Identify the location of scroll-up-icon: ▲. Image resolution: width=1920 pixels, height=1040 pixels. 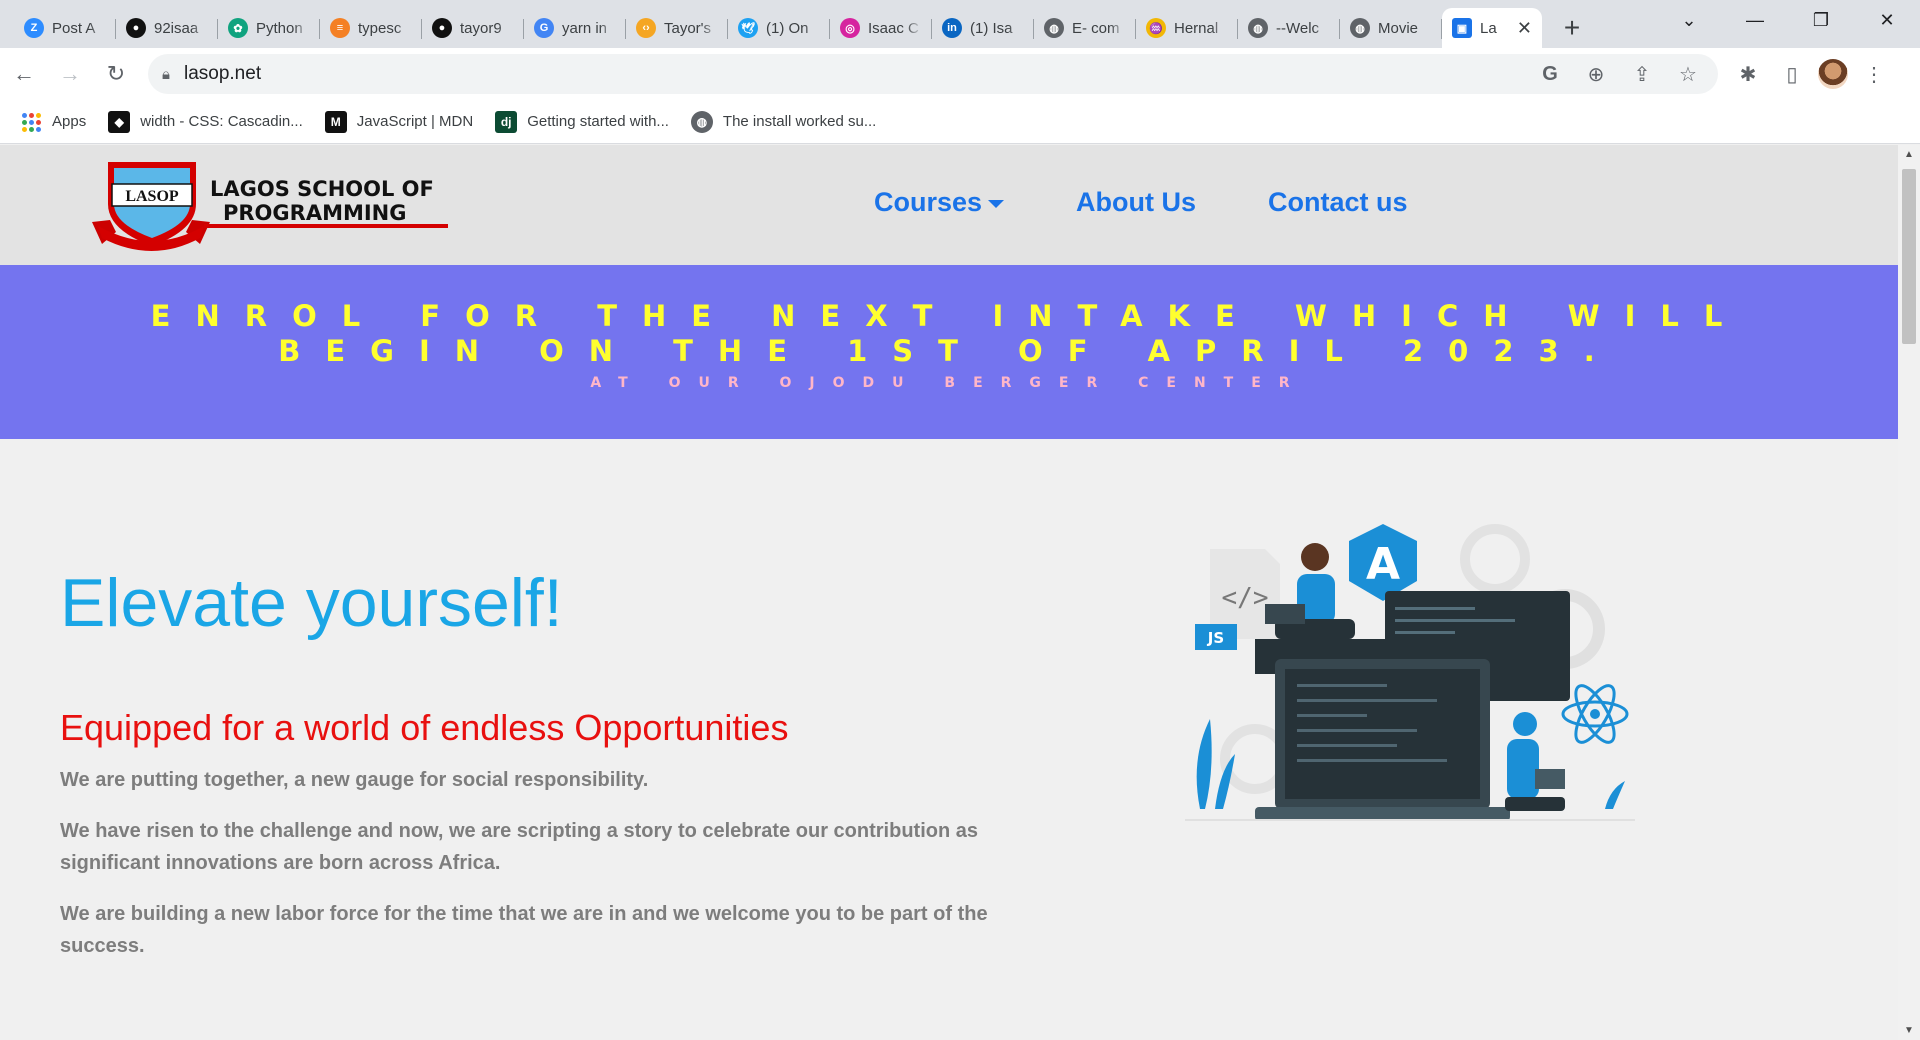
(1909, 154).